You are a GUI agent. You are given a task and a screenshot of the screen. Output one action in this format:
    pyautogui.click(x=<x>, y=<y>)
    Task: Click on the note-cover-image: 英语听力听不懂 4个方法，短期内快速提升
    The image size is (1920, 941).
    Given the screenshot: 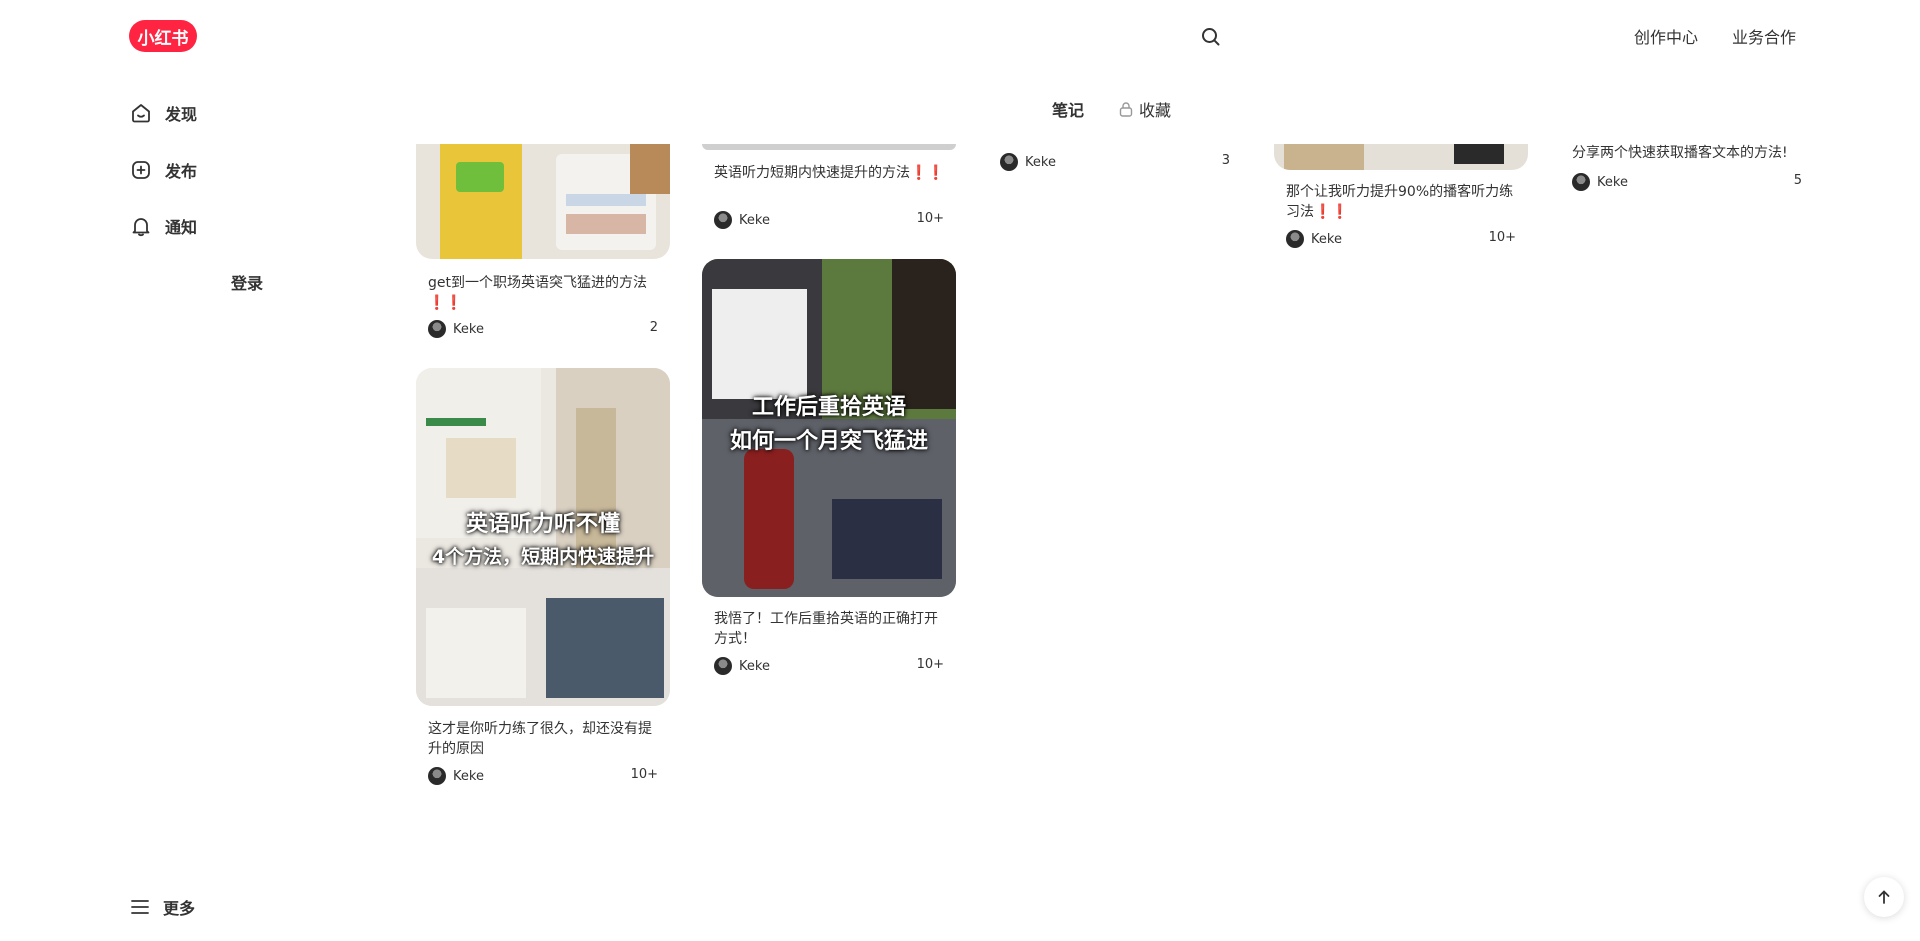 What is the action you would take?
    pyautogui.click(x=543, y=537)
    